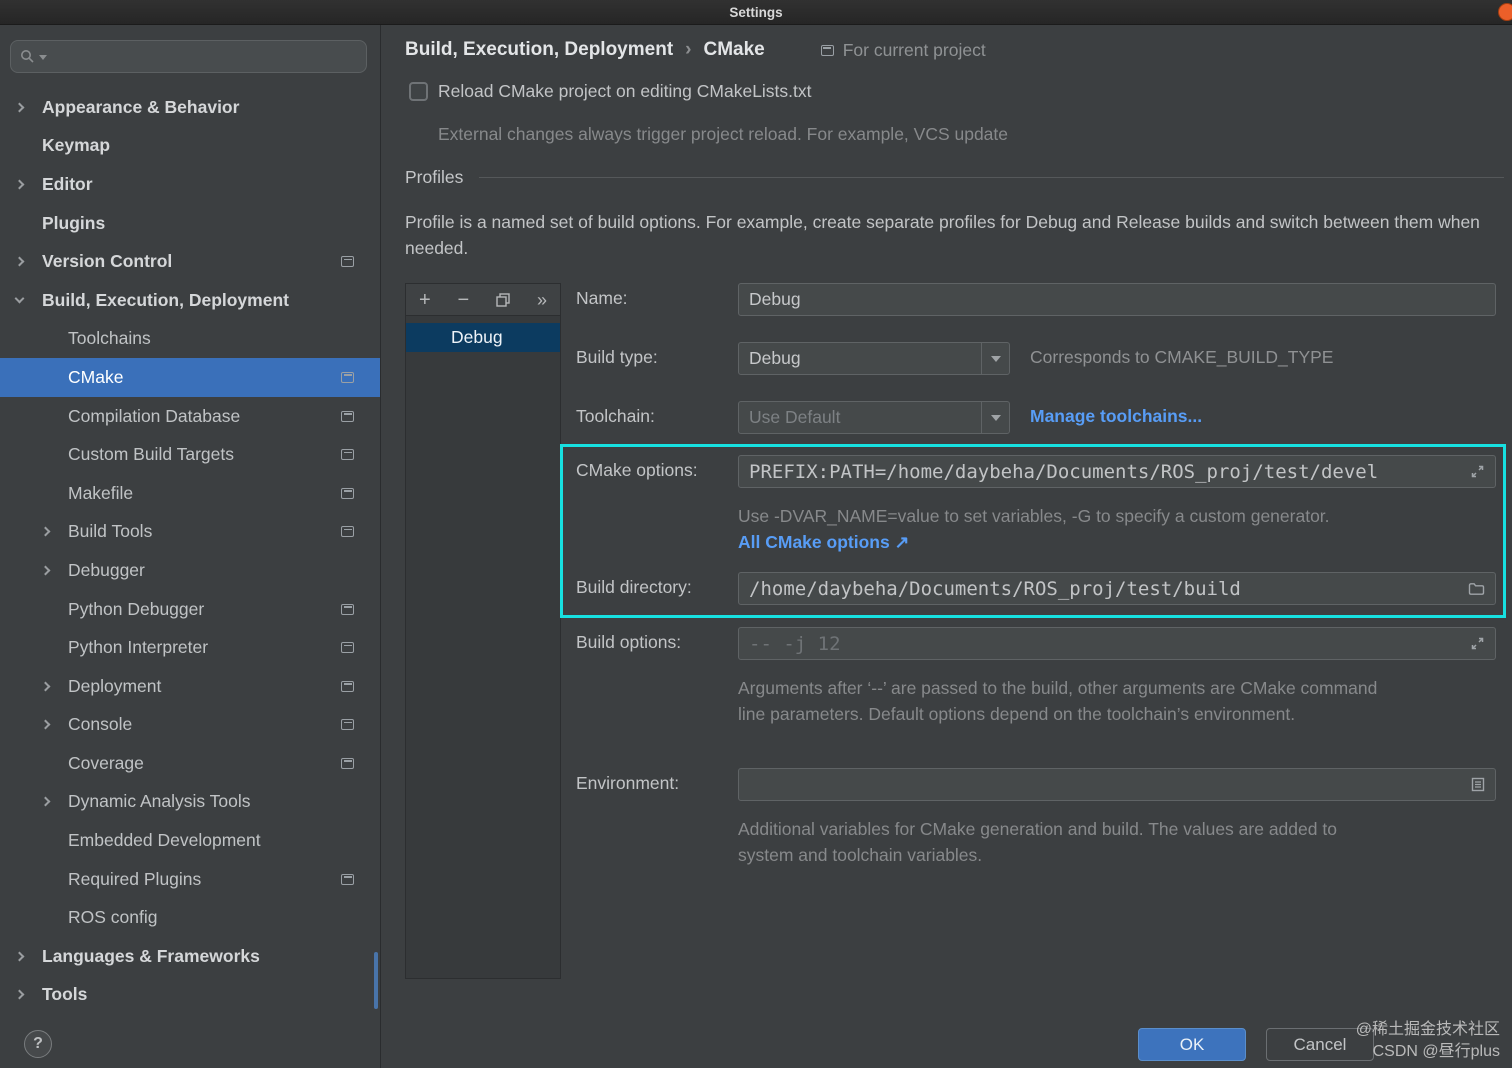 This screenshot has height=1068, width=1512. I want to click on cmake-options-label: CMake options:, so click(637, 470).